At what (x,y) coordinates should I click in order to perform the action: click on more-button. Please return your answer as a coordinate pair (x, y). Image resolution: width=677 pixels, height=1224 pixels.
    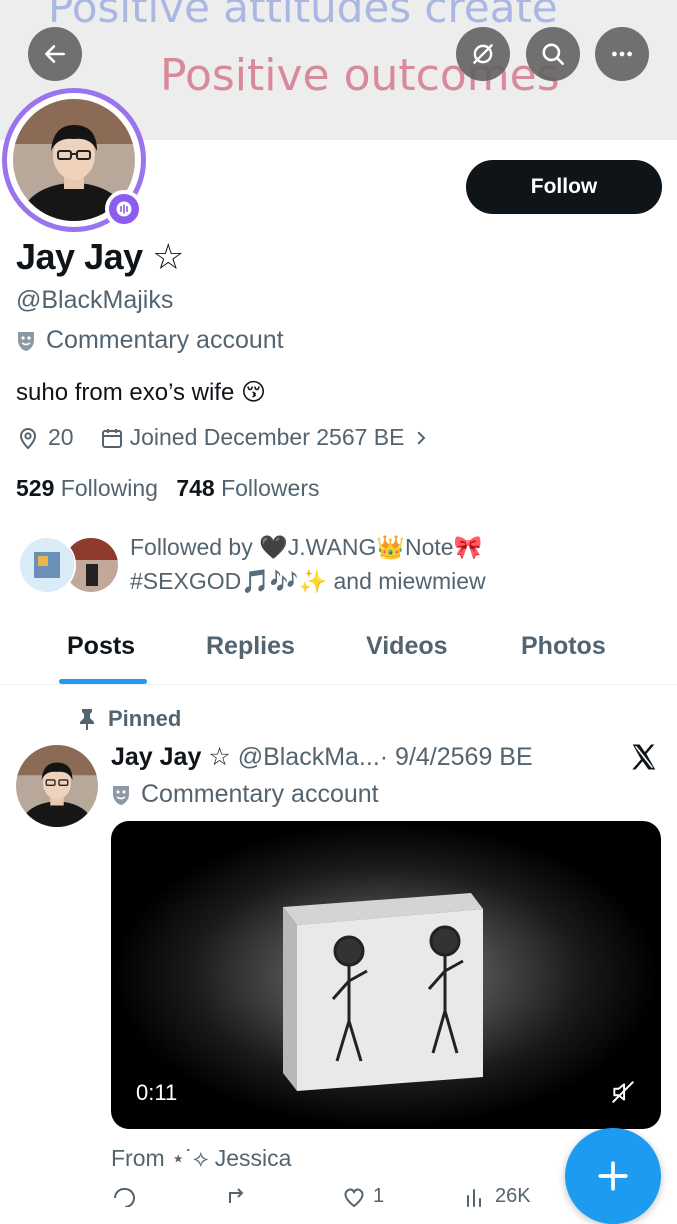
    Looking at the image, I should click on (622, 54).